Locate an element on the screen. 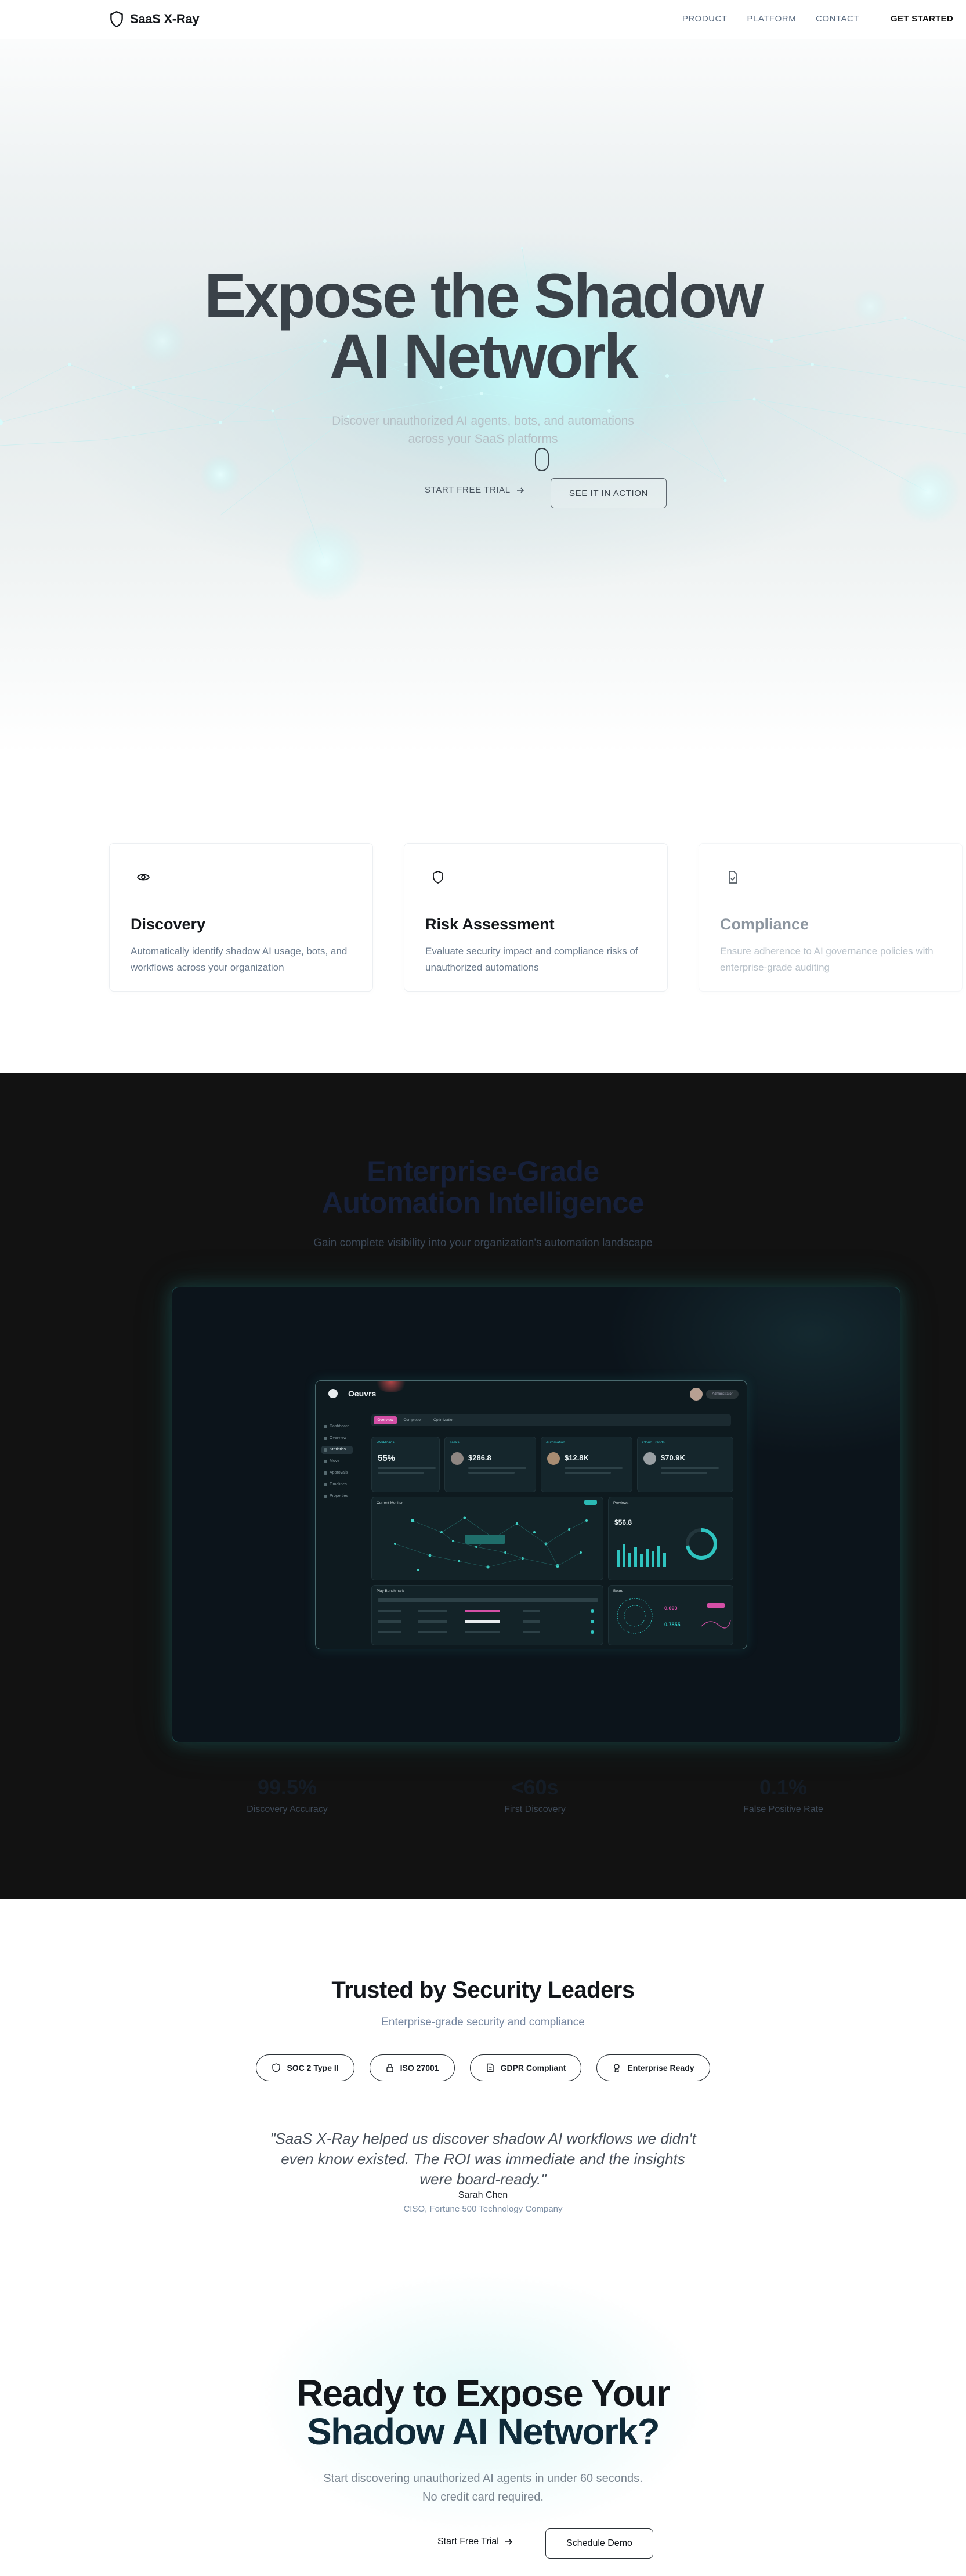 This screenshot has height=2576, width=966. hero-title: Expose the Shadow AI Network is located at coordinates (483, 326).